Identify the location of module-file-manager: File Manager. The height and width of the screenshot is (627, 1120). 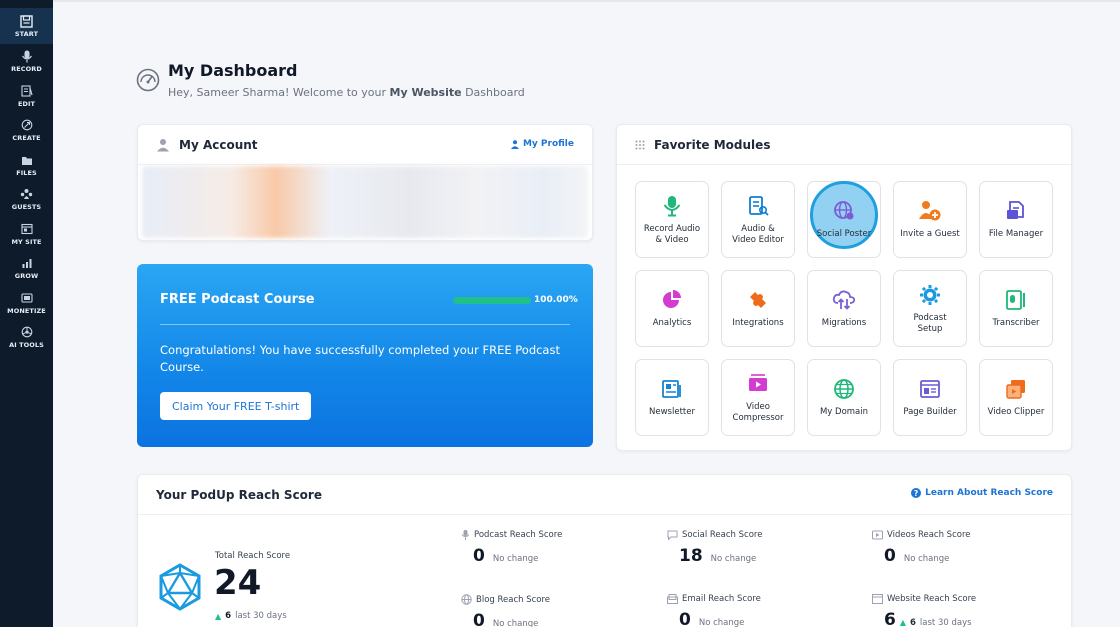
(1016, 219).